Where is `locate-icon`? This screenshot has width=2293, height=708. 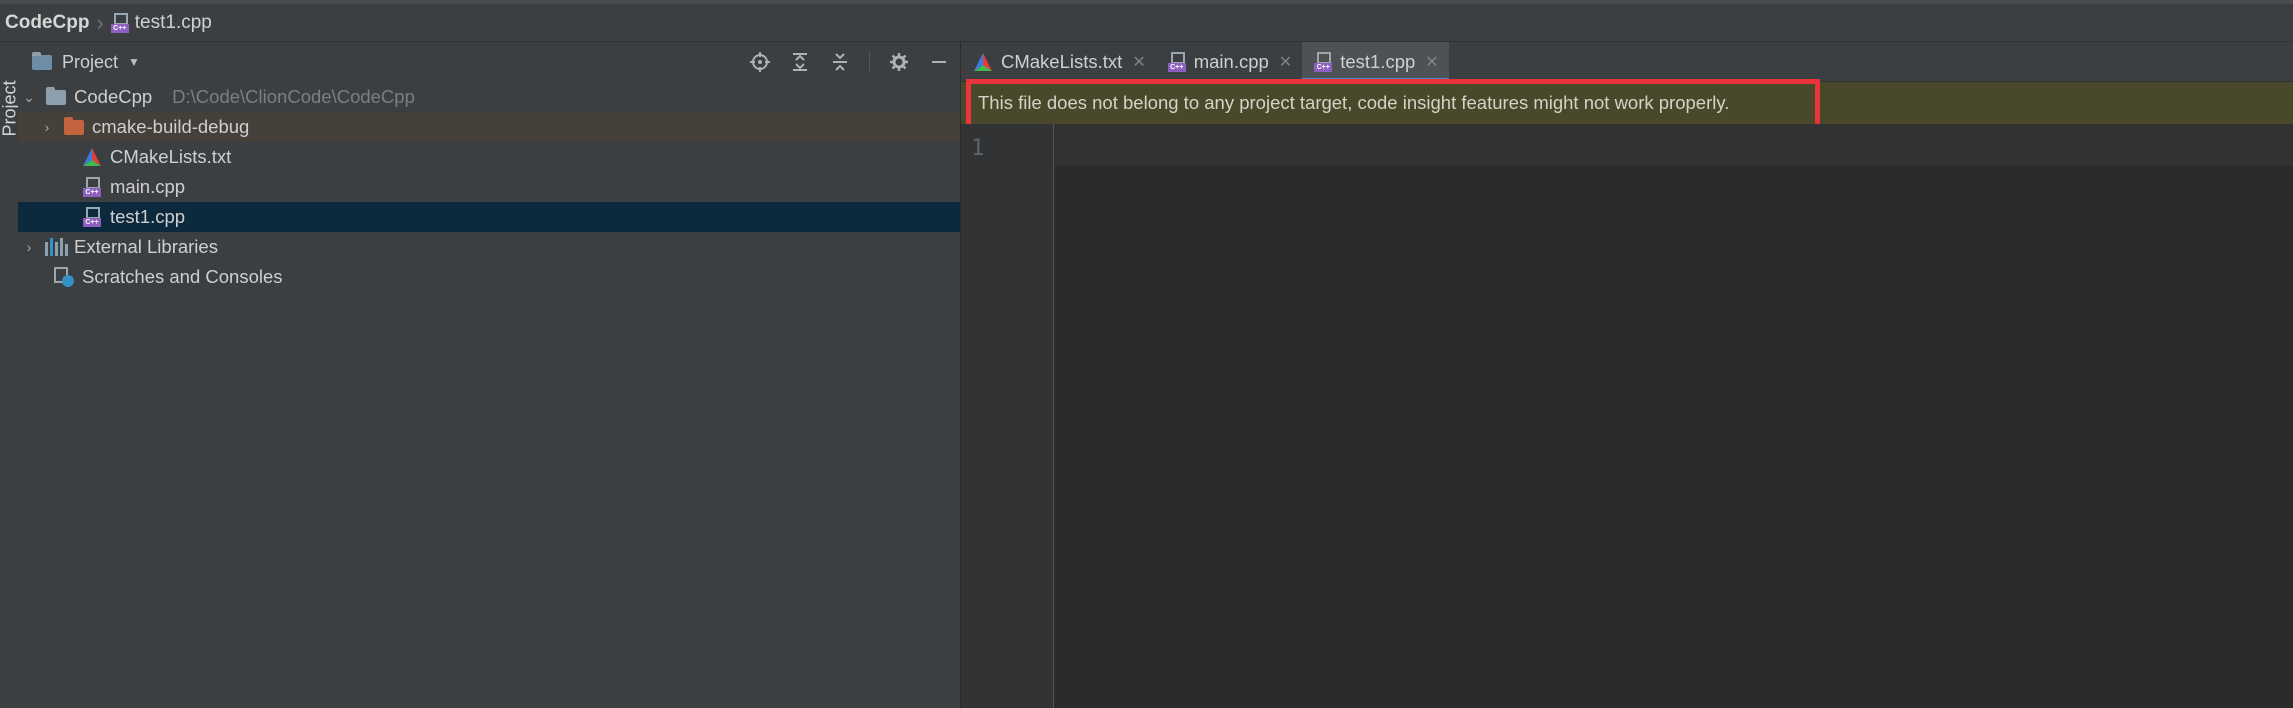 locate-icon is located at coordinates (760, 62).